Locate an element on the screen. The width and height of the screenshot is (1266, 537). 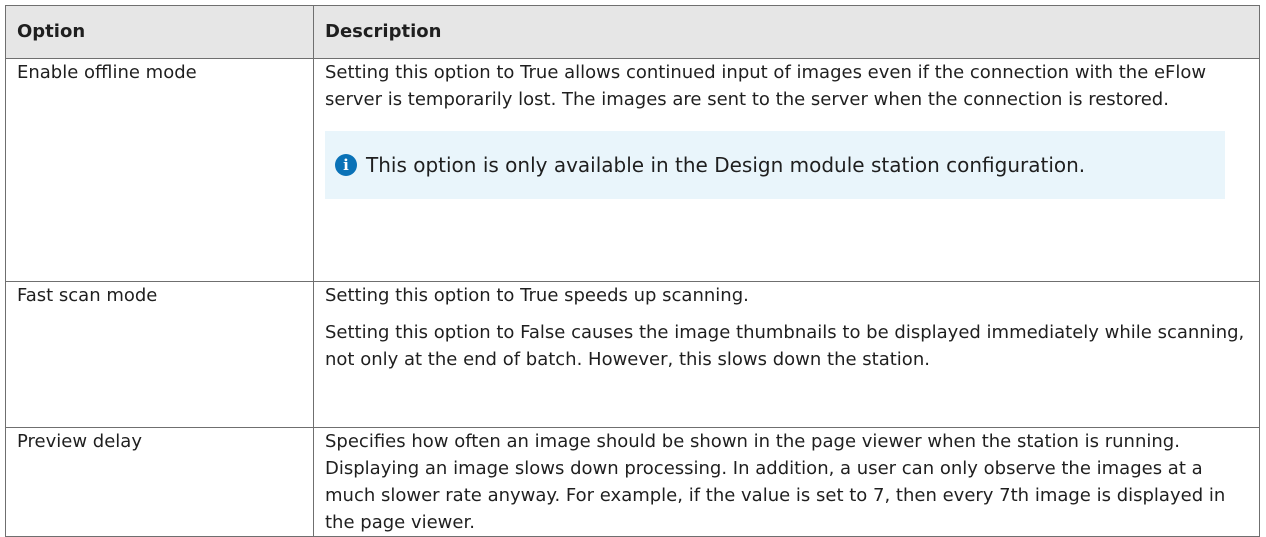
table-header-row: Option Description is located at coordinates (632, 32).